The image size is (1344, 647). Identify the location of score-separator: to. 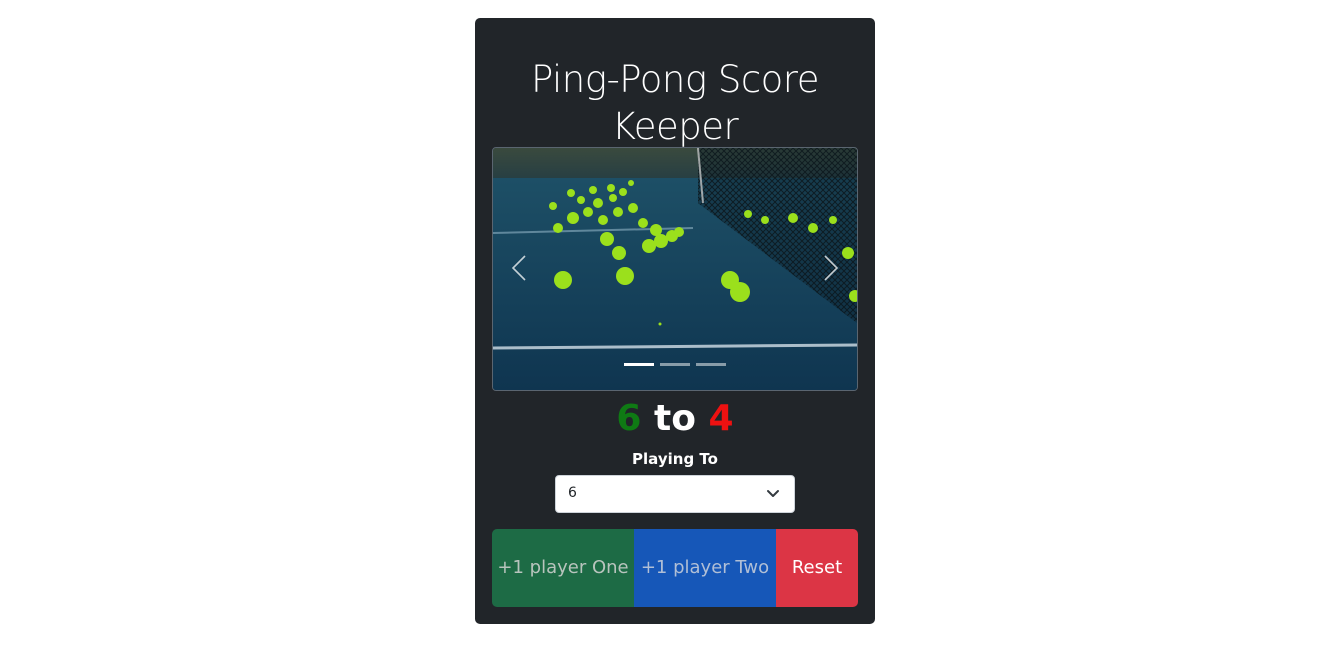
(675, 418).